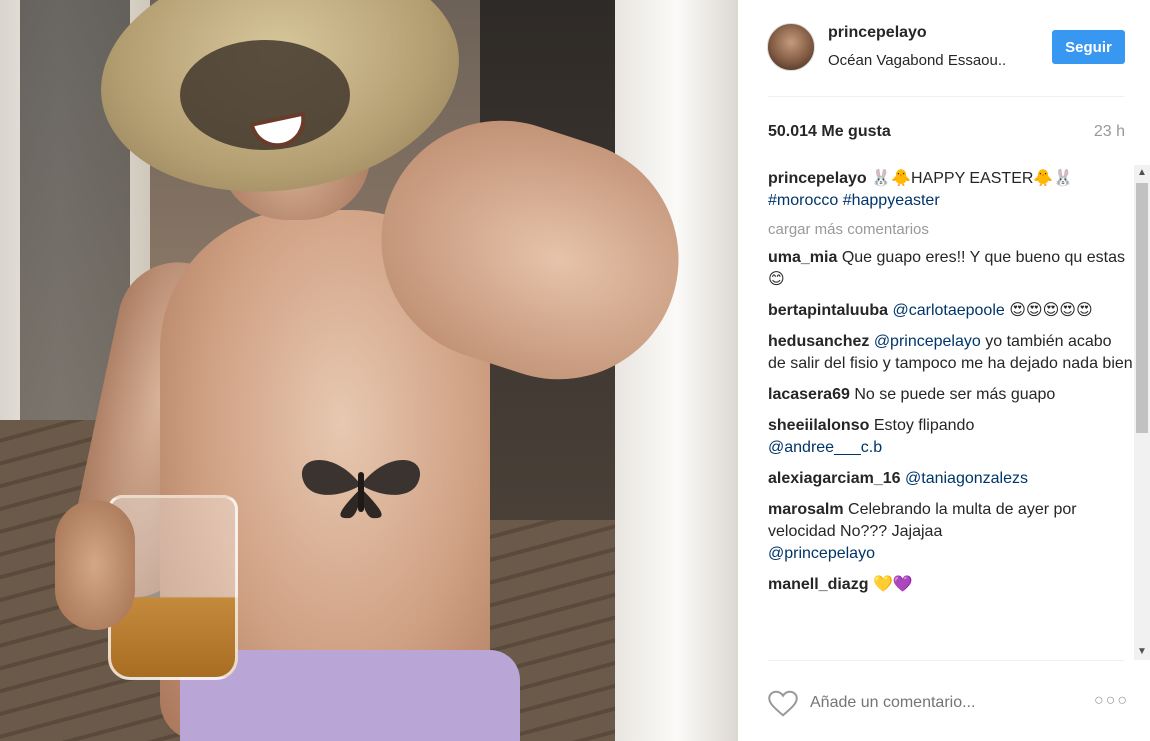 The height and width of the screenshot is (741, 1150). I want to click on comment-mention: @andree___c.b, so click(825, 447).